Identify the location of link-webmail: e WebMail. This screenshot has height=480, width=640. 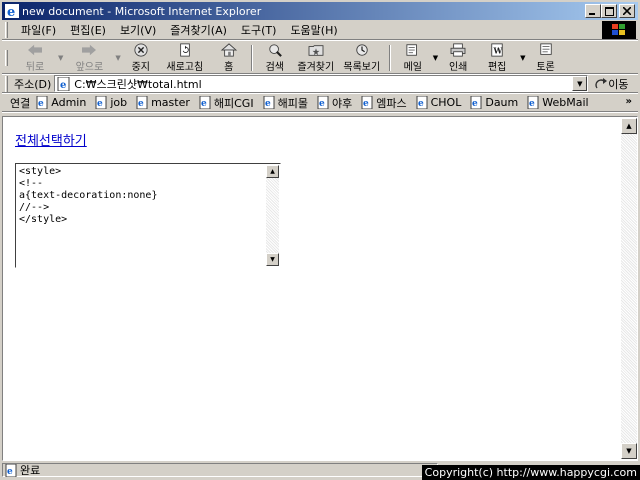
(558, 102).